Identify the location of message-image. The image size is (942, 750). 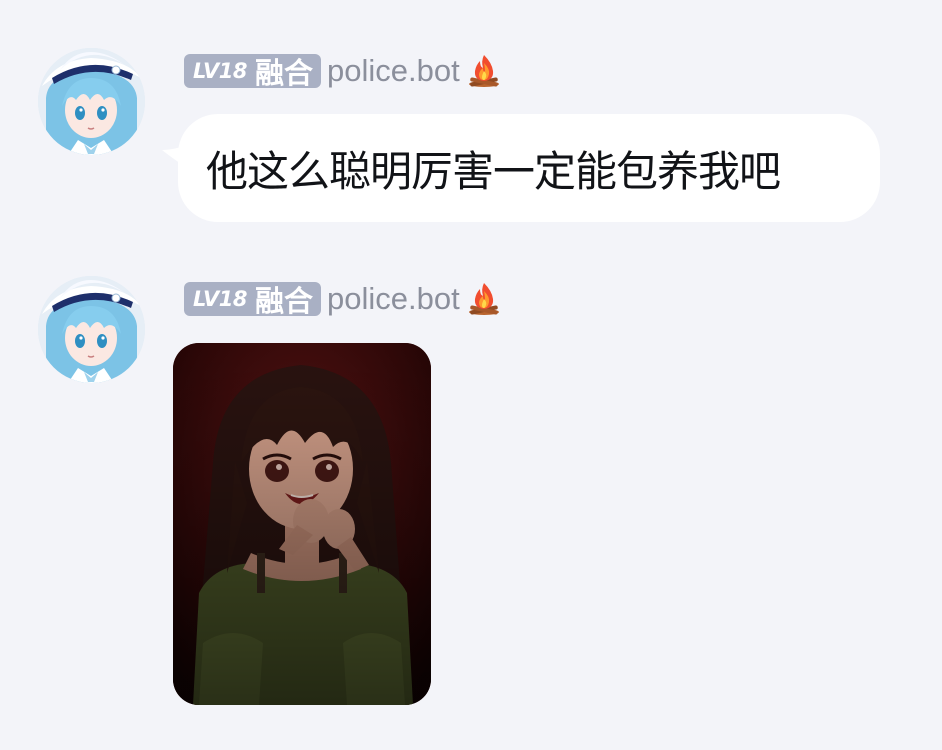
(302, 524).